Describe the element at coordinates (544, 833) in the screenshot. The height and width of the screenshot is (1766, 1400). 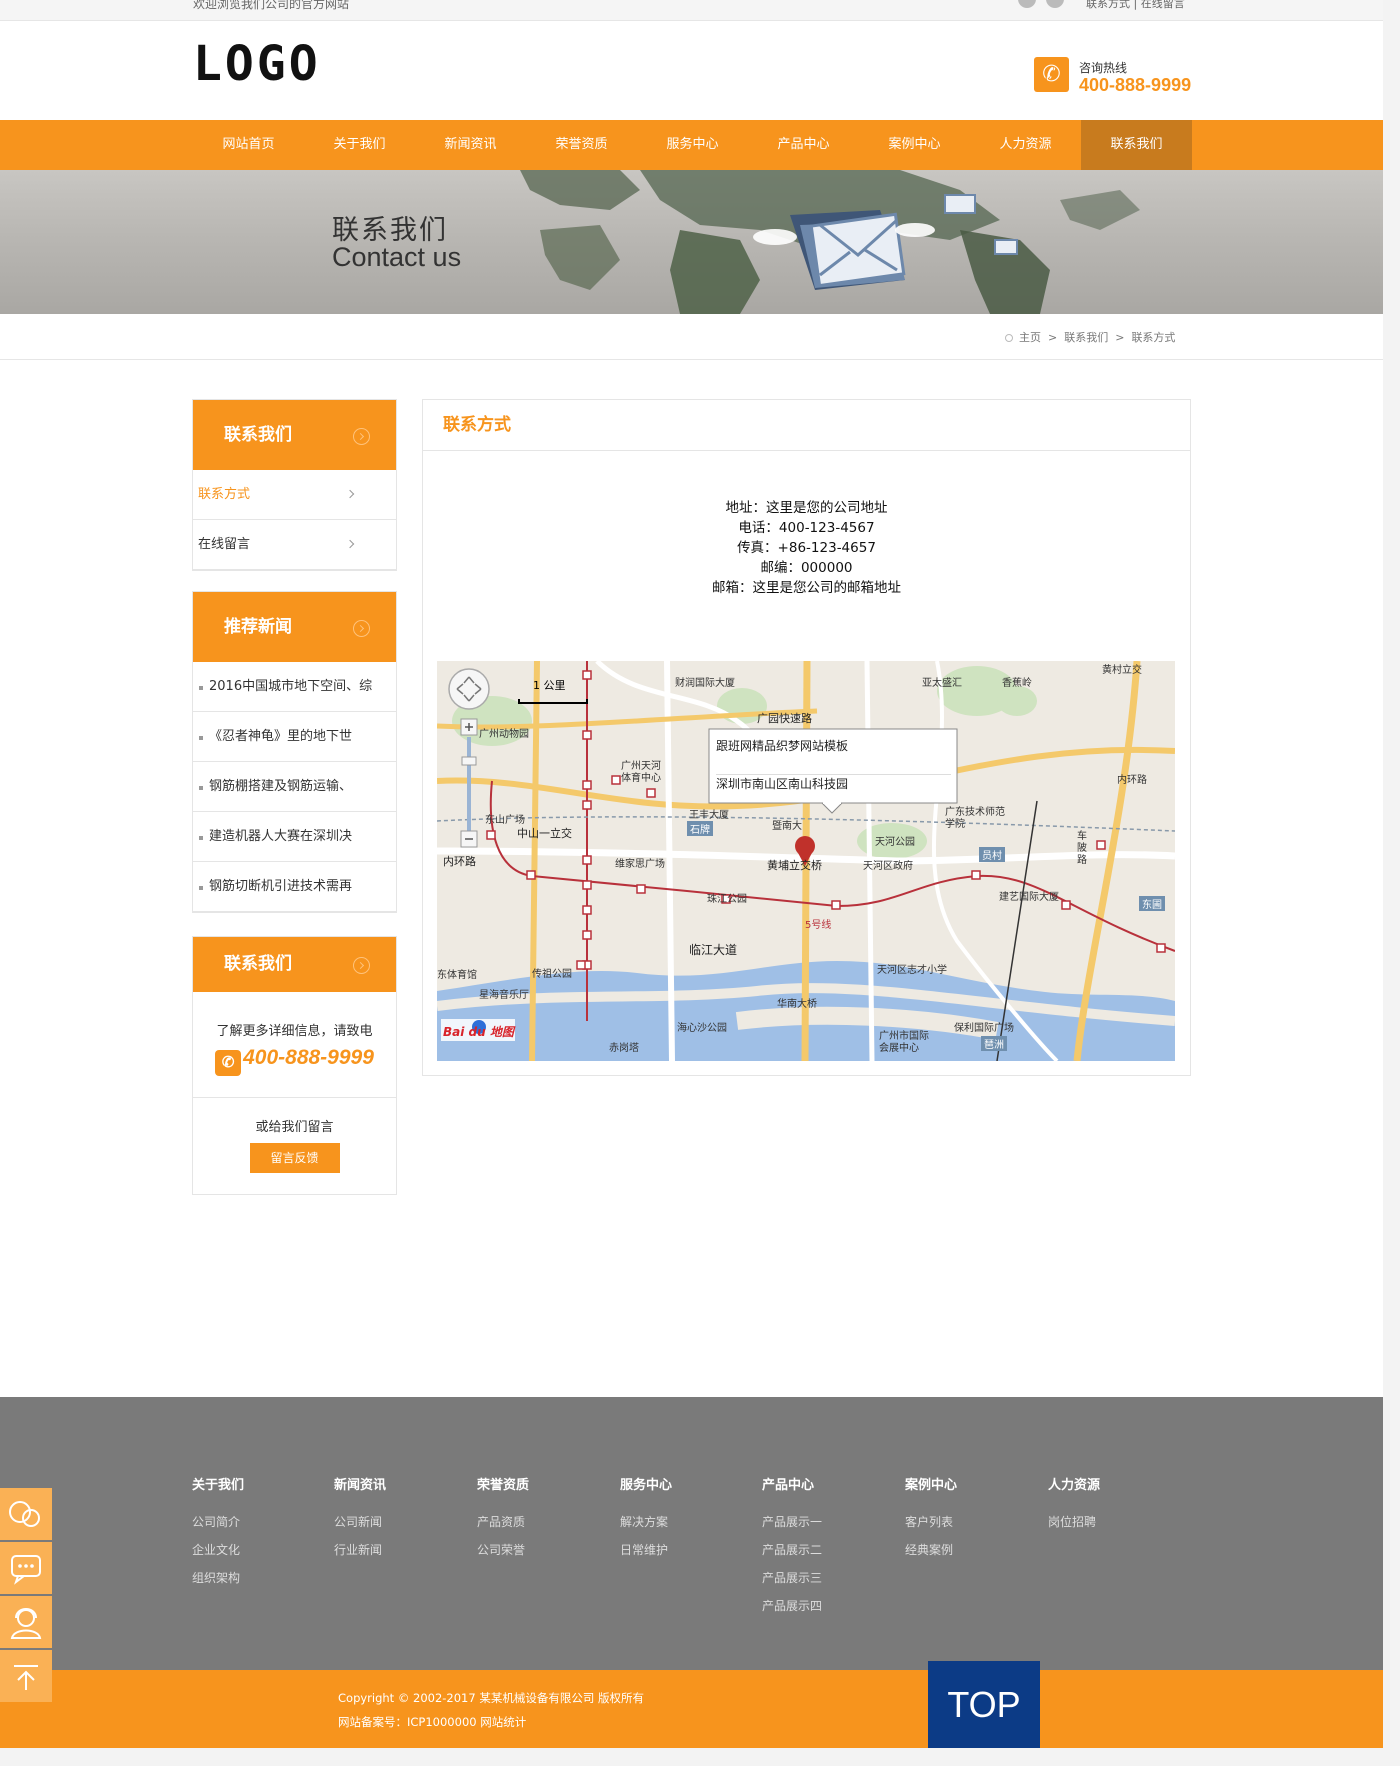
I see `map-label: 中山一立交` at that location.